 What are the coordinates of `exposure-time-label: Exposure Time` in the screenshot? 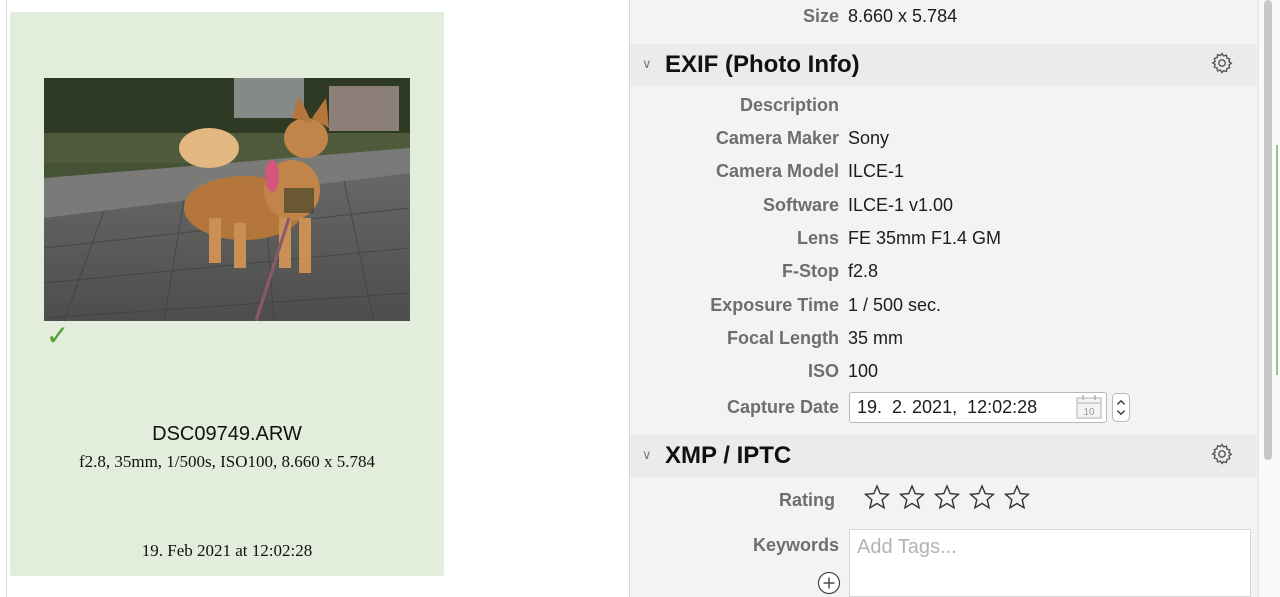 It's located at (774, 305).